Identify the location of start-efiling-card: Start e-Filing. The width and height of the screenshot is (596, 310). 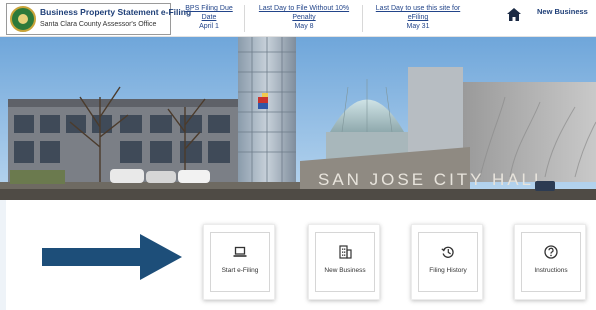
(239, 262).